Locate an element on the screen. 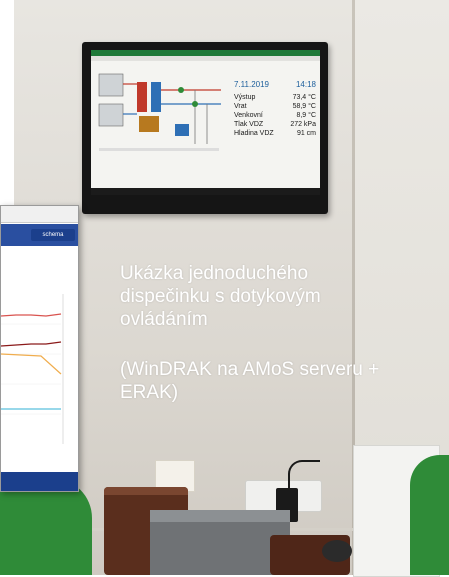 The image size is (449, 577). reading-row: Výstup 73,4 °C is located at coordinates (275, 97).